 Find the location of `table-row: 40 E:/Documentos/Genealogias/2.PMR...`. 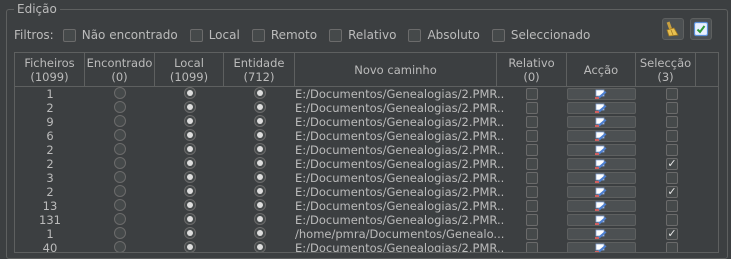

table-row: 40 E:/Documentos/Genealogias/2.PMR... is located at coordinates (366, 246).